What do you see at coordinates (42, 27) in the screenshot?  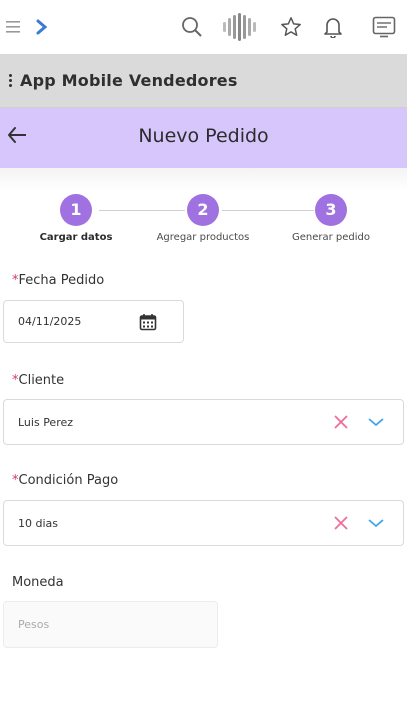 I see `chevron-right-icon` at bounding box center [42, 27].